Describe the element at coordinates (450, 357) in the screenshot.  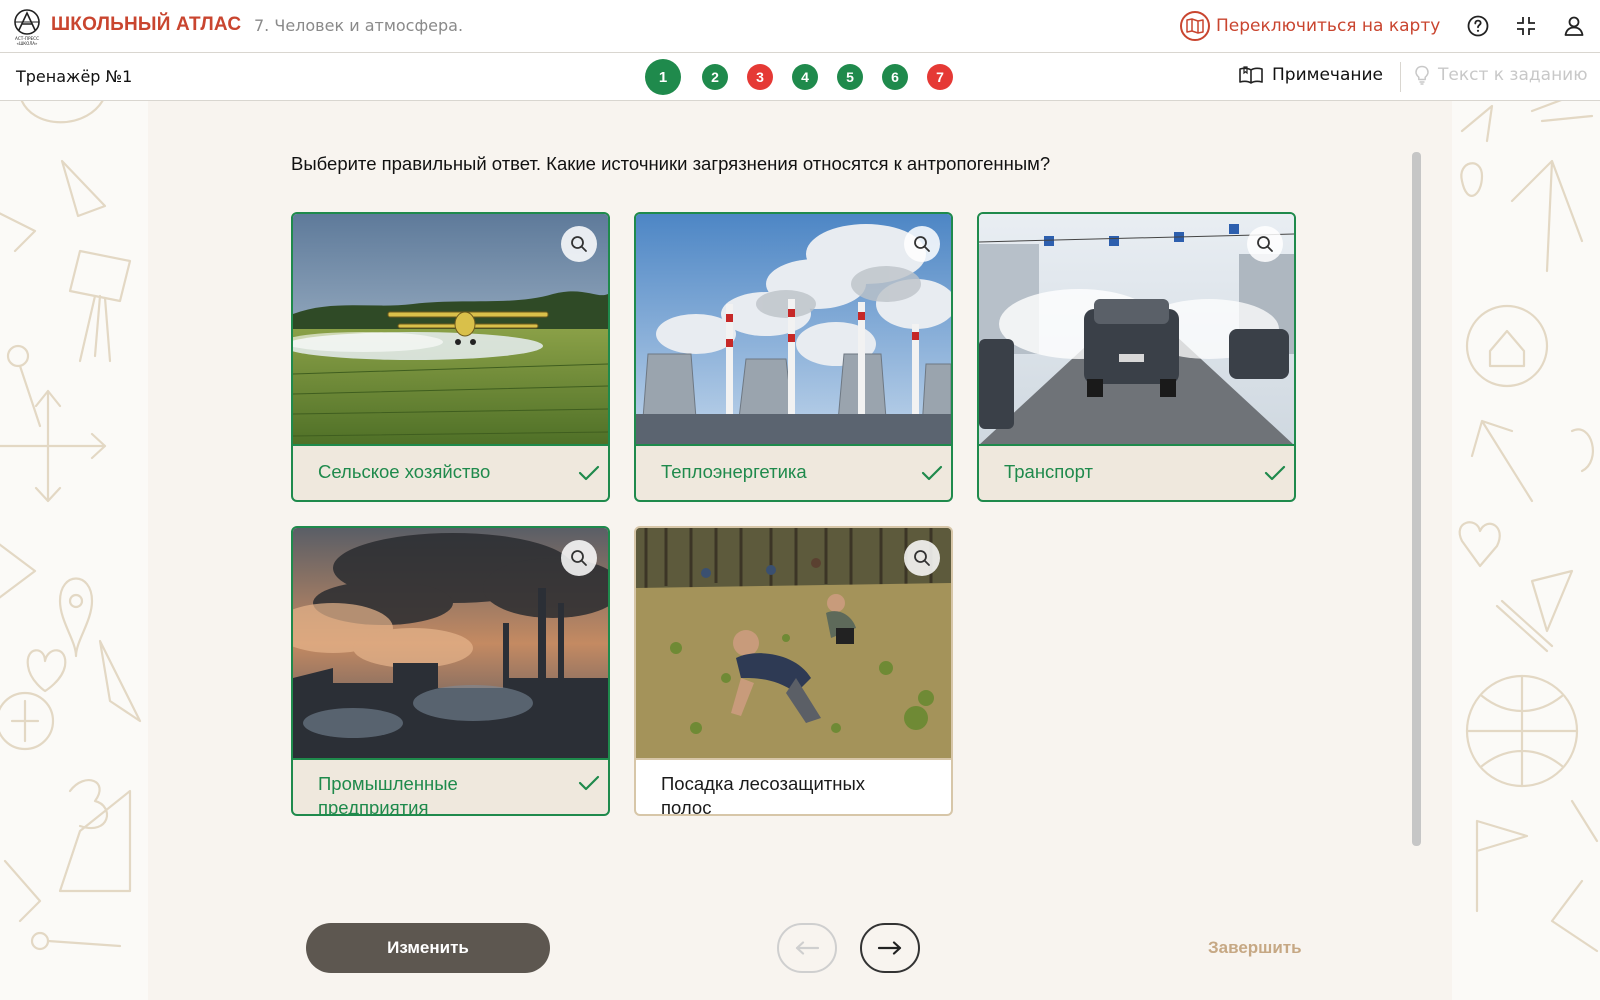
I see `answer-card-agriculture: Сельское хозяйство` at that location.